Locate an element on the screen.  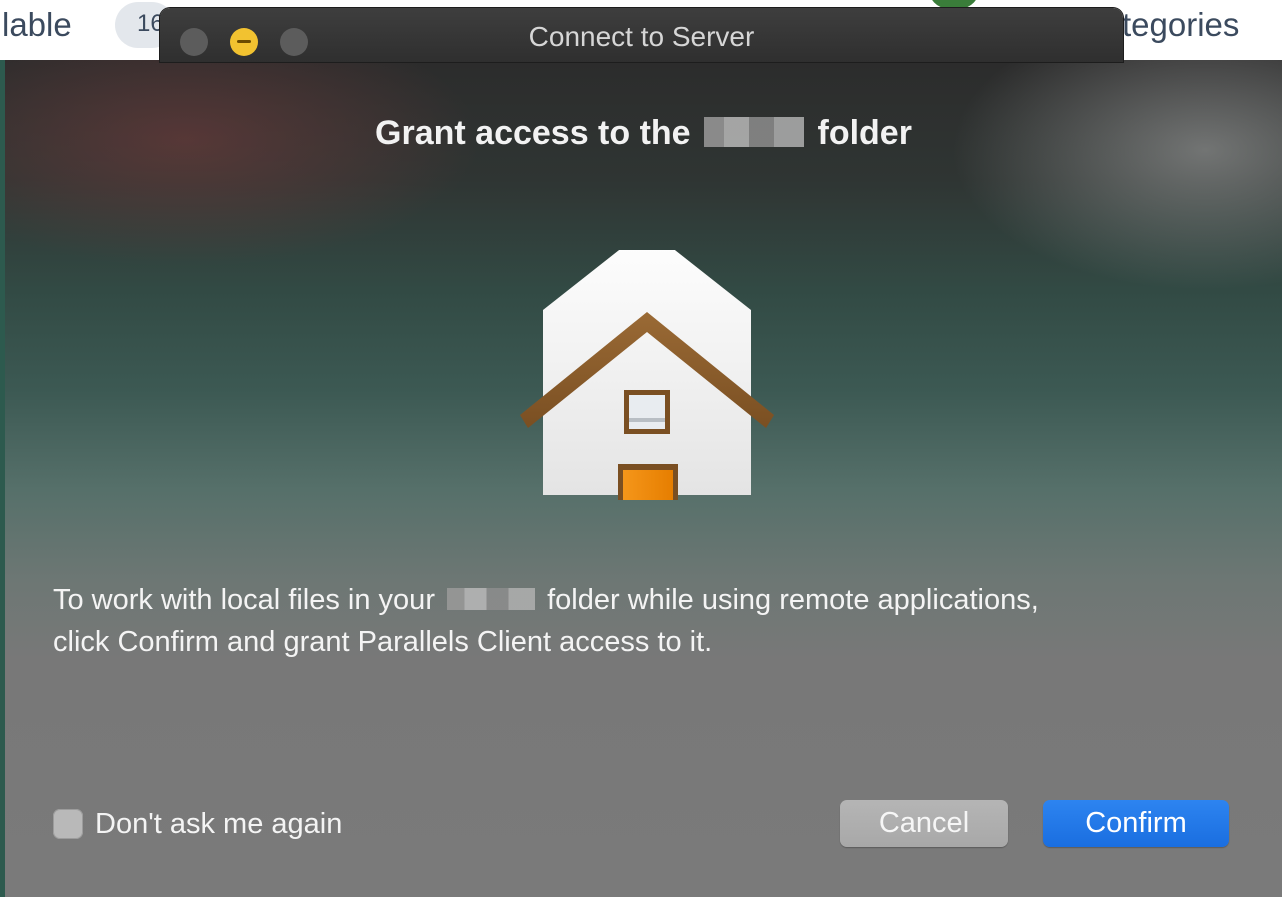
background-text-left: lable is located at coordinates (37, 24).